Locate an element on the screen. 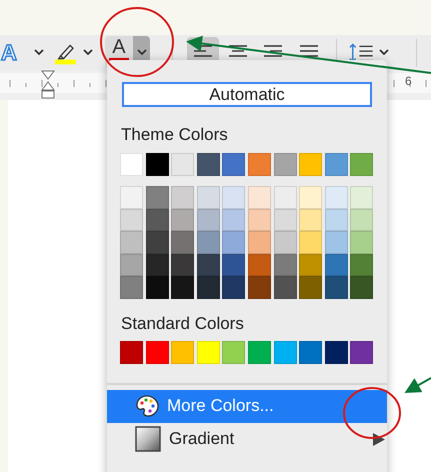  submenu-arrow-icon is located at coordinates (379, 439).